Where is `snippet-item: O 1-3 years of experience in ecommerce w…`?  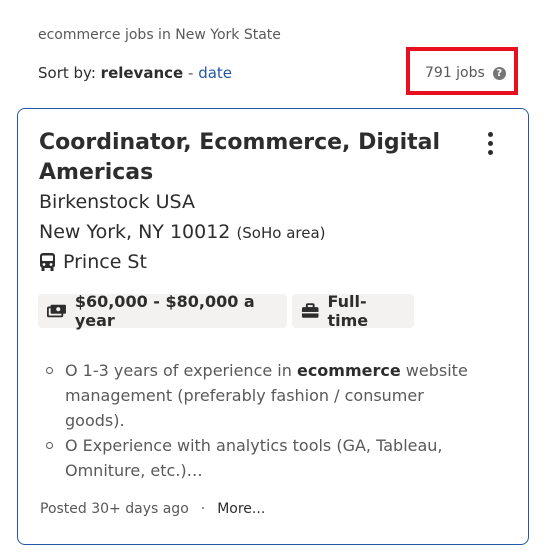
snippet-item: O 1-3 years of experience in ecommerce w… is located at coordinates (262, 395).